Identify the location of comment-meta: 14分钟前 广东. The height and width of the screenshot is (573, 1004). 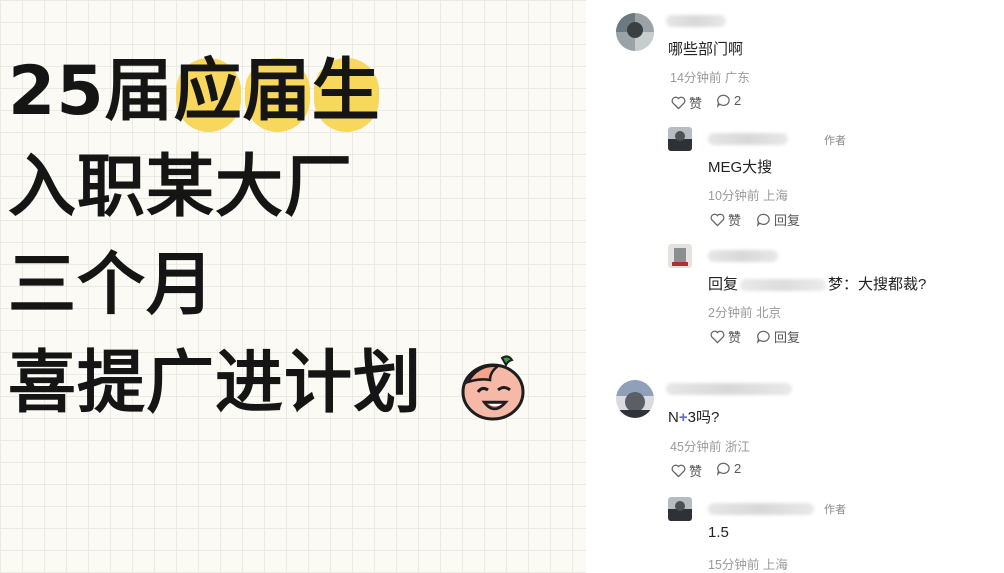
(710, 76).